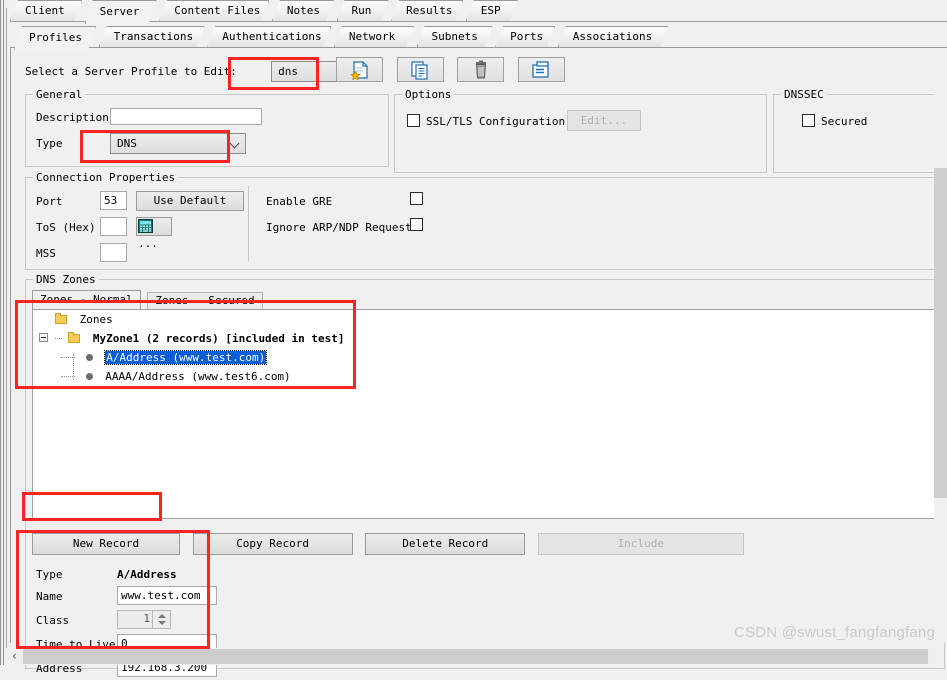 This screenshot has width=947, height=680. Describe the element at coordinates (145, 226) in the screenshot. I see `calculator-icon` at that location.